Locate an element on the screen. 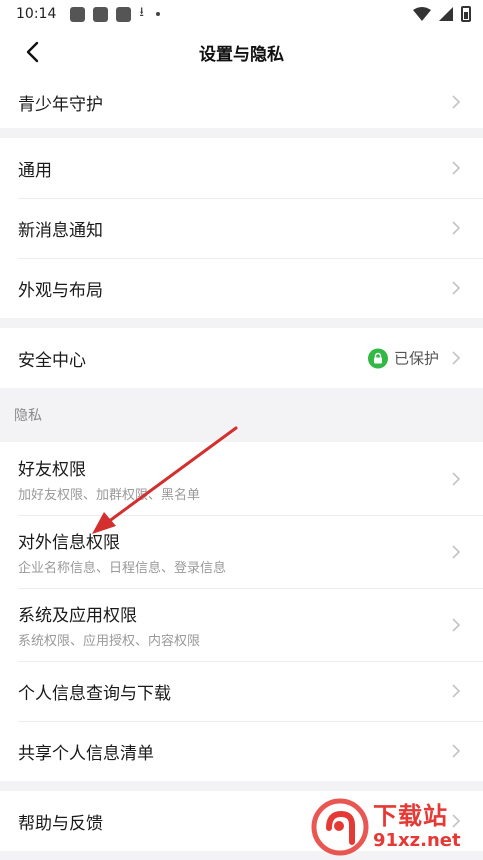 The image size is (483, 860). signal-icon is located at coordinates (446, 14).